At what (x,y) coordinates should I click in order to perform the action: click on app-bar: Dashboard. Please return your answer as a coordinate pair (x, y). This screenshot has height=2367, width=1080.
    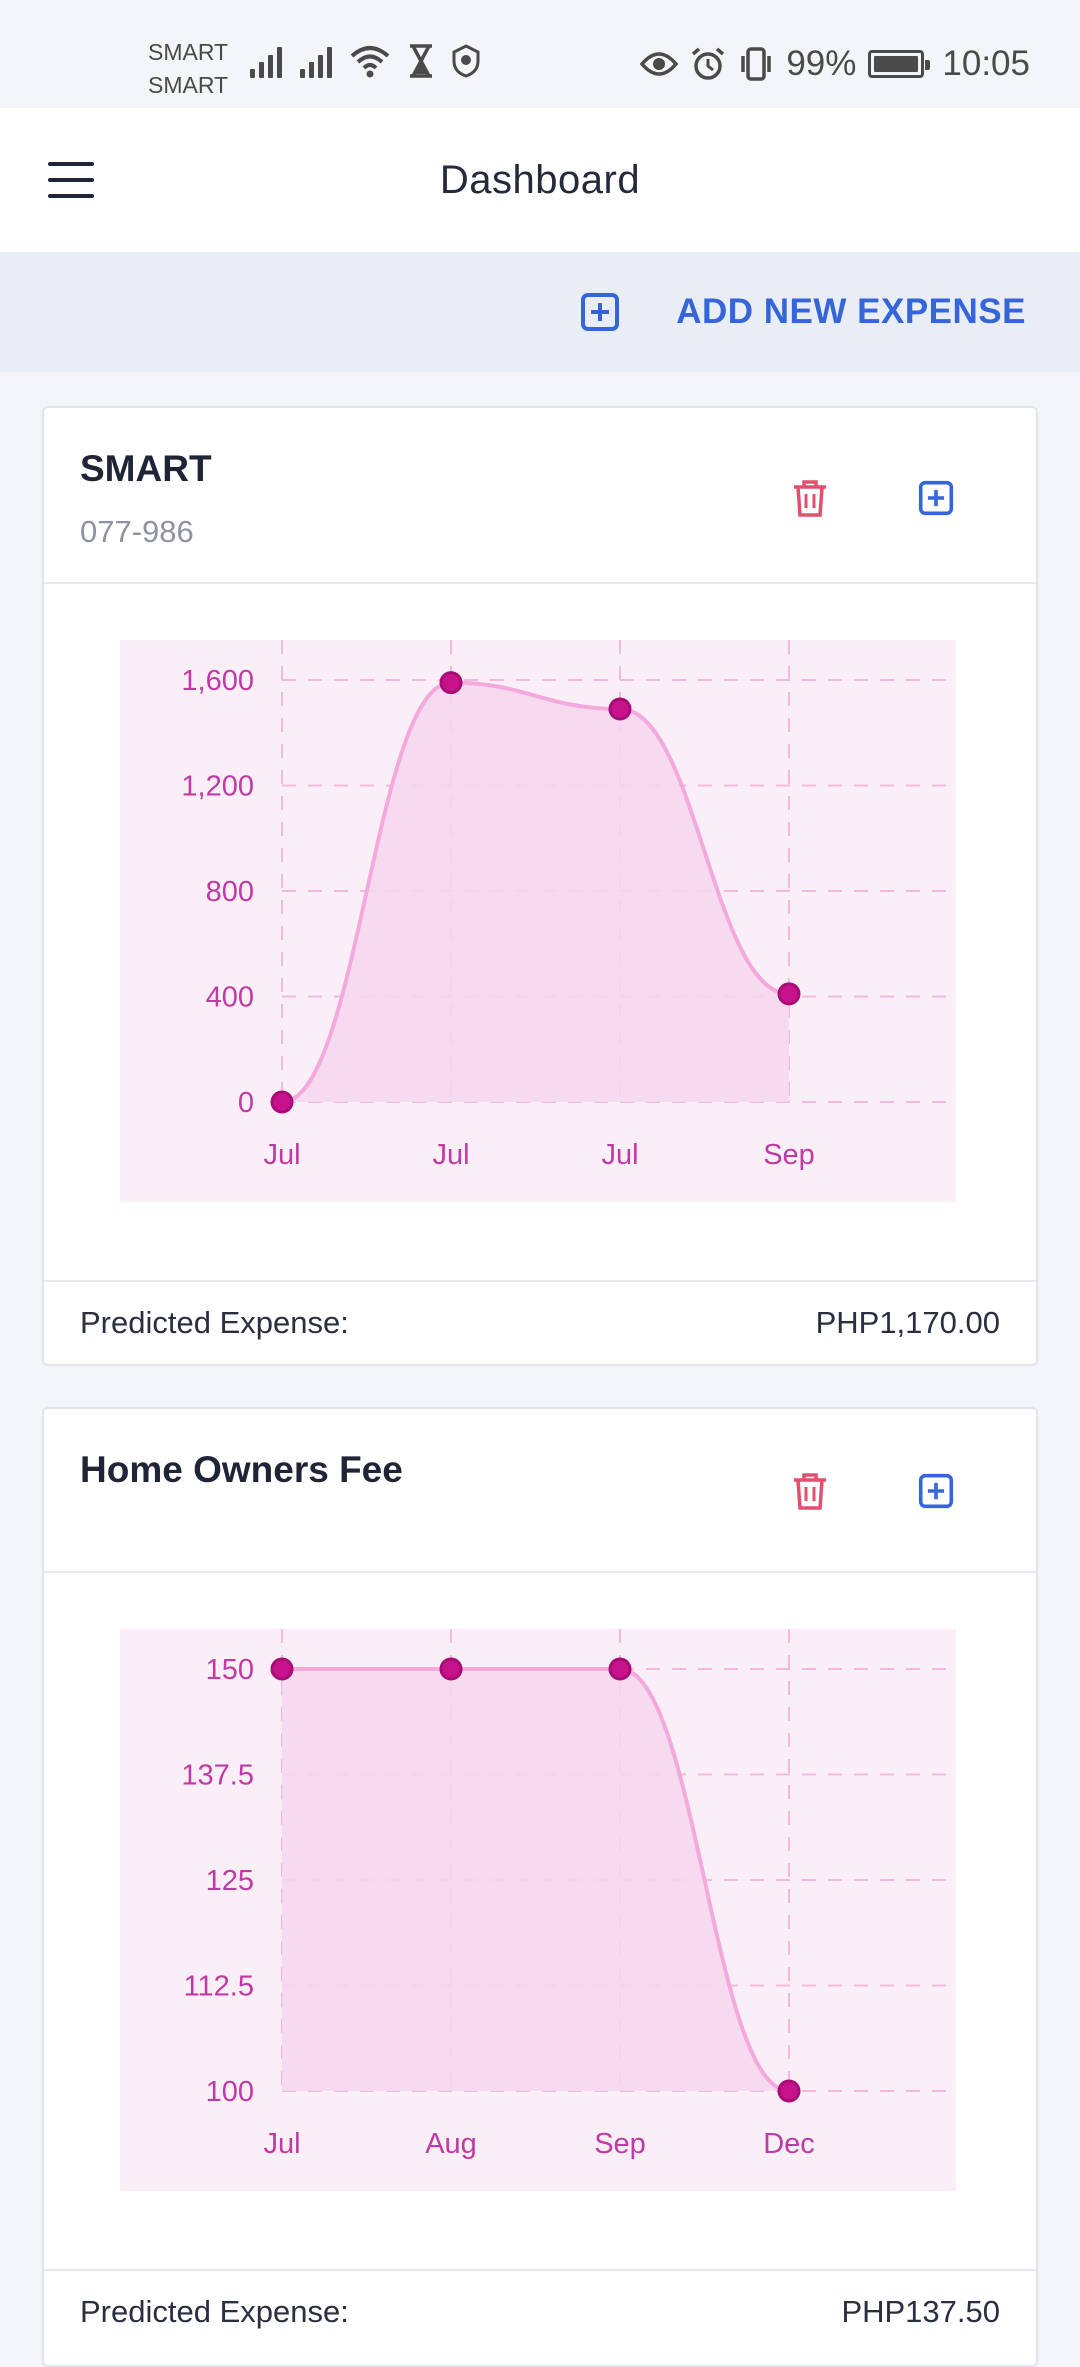
    Looking at the image, I should click on (540, 180).